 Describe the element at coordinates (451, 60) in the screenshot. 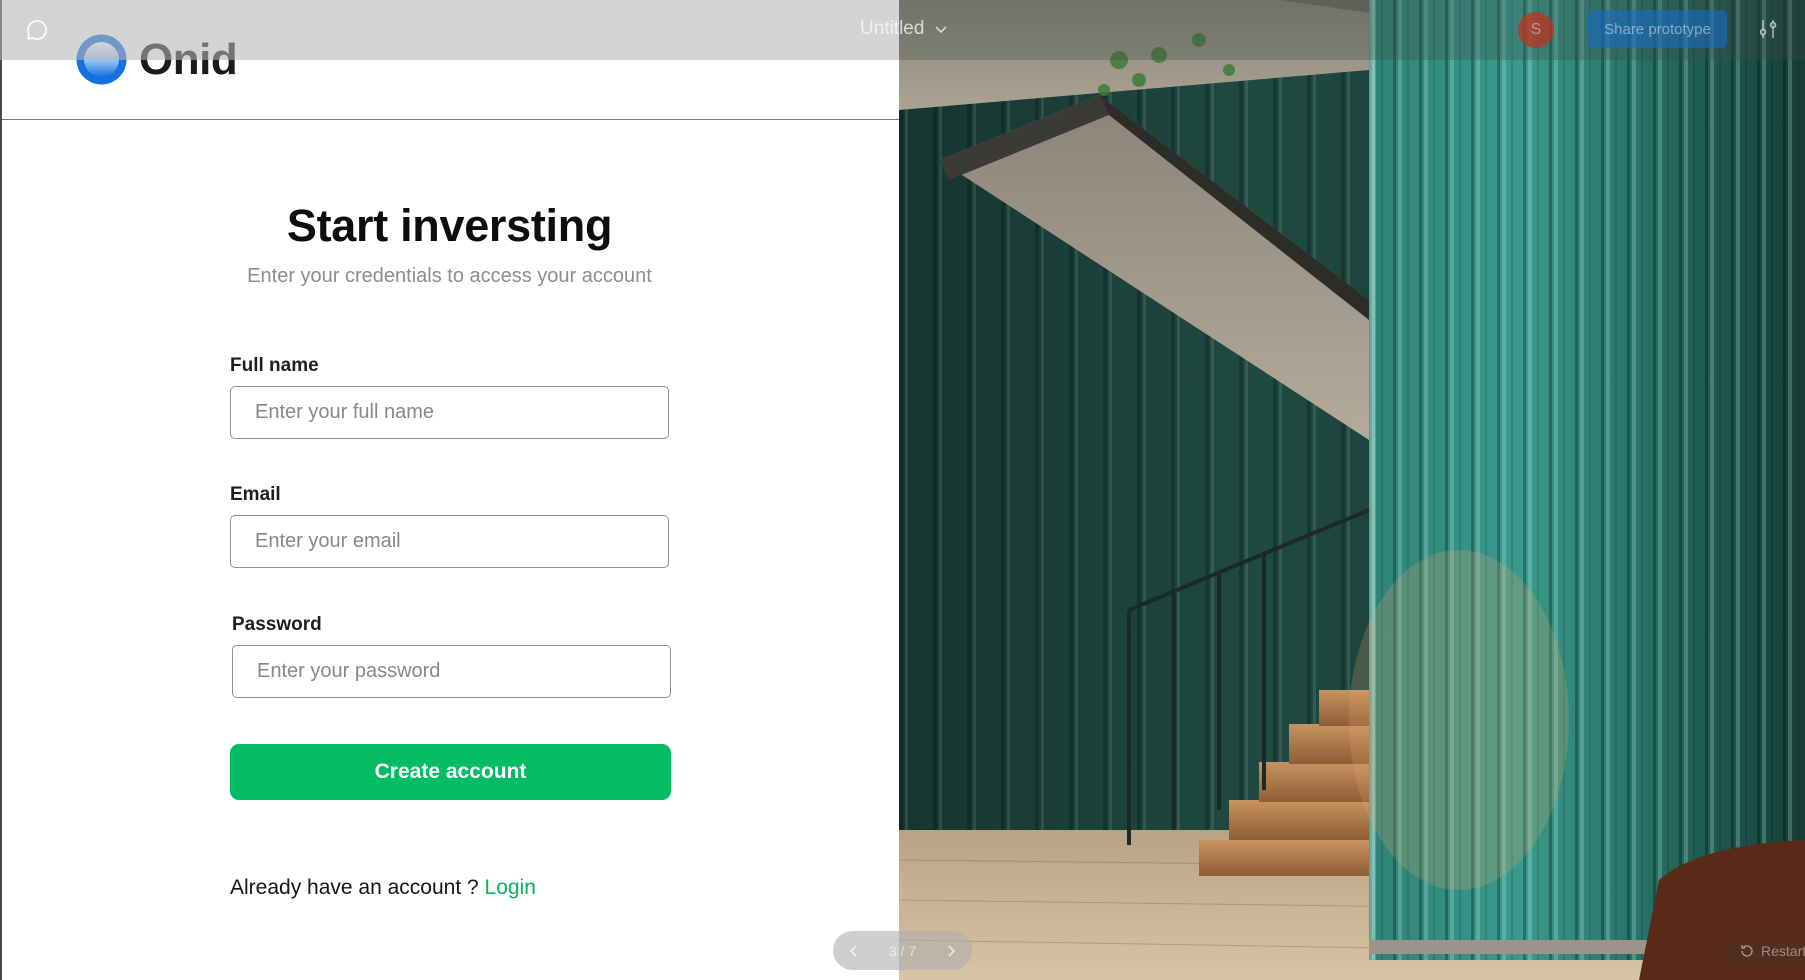

I see `signup-header: Onid` at that location.